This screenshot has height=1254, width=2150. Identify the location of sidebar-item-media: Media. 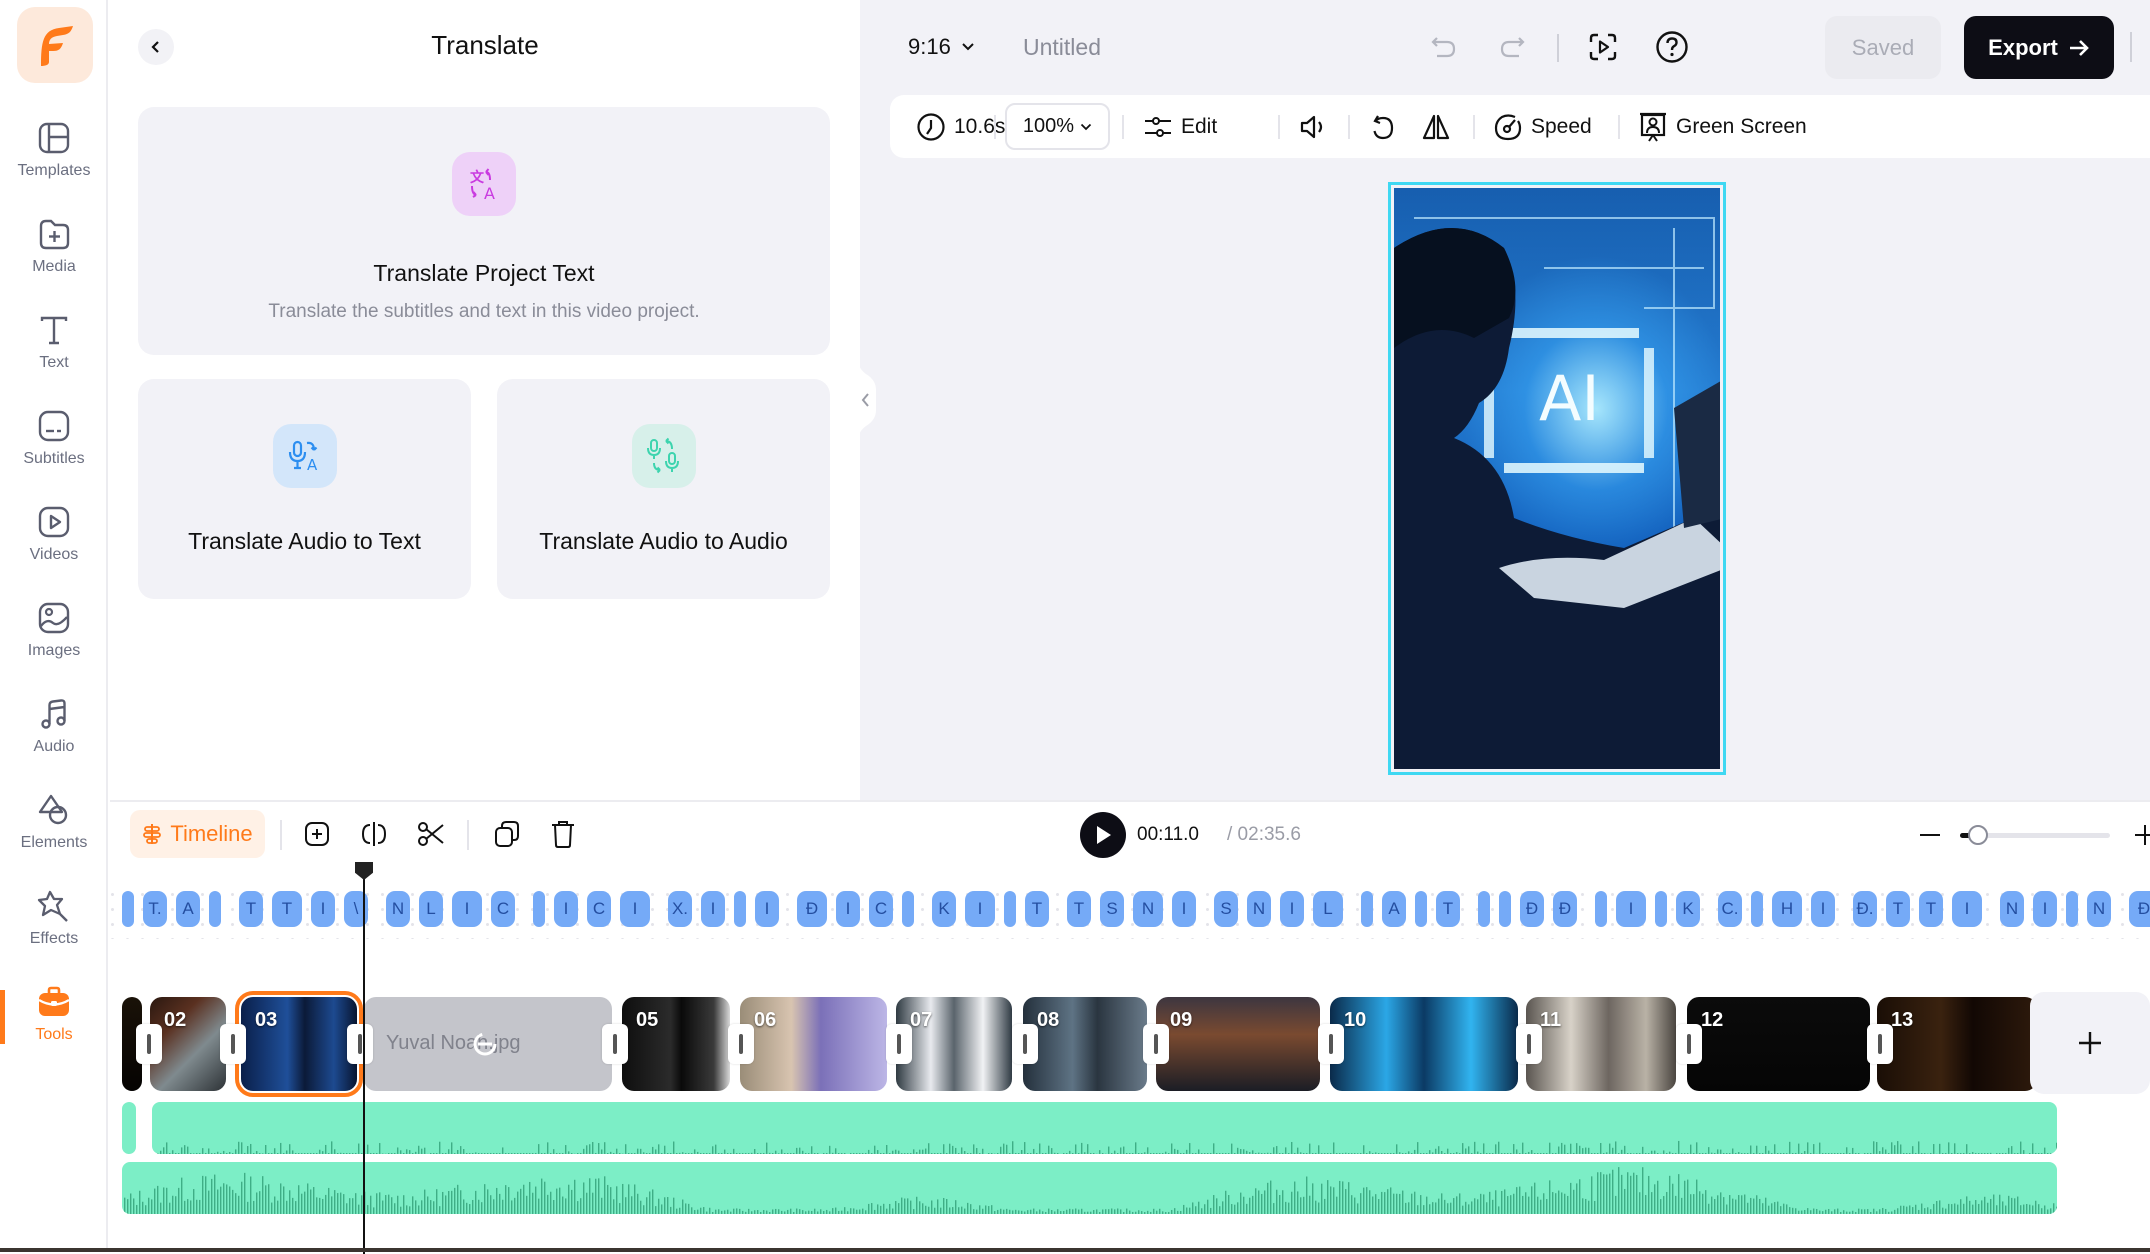
(54, 256).